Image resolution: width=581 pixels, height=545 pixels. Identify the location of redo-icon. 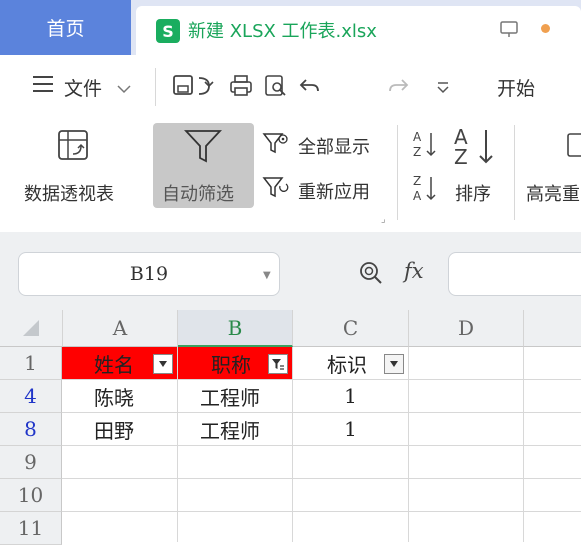
(398, 88).